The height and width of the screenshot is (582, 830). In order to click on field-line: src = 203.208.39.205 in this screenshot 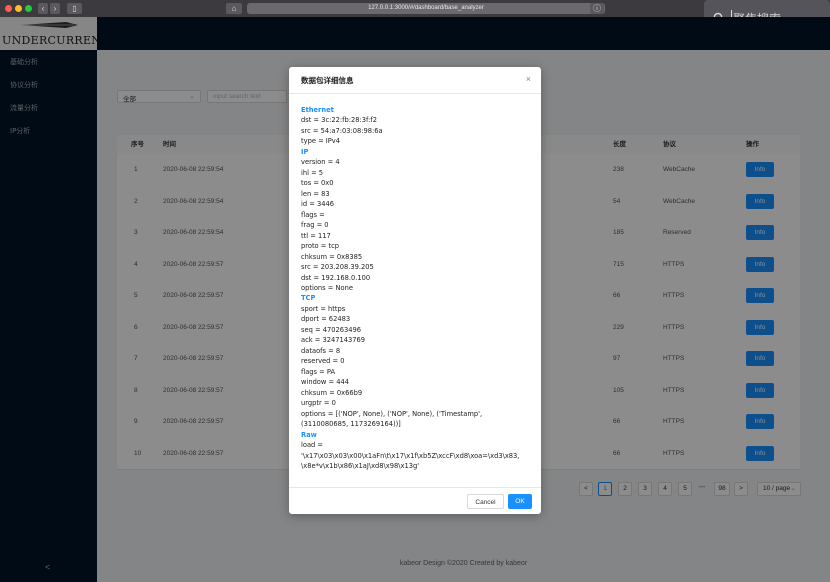, I will do `click(337, 267)`.